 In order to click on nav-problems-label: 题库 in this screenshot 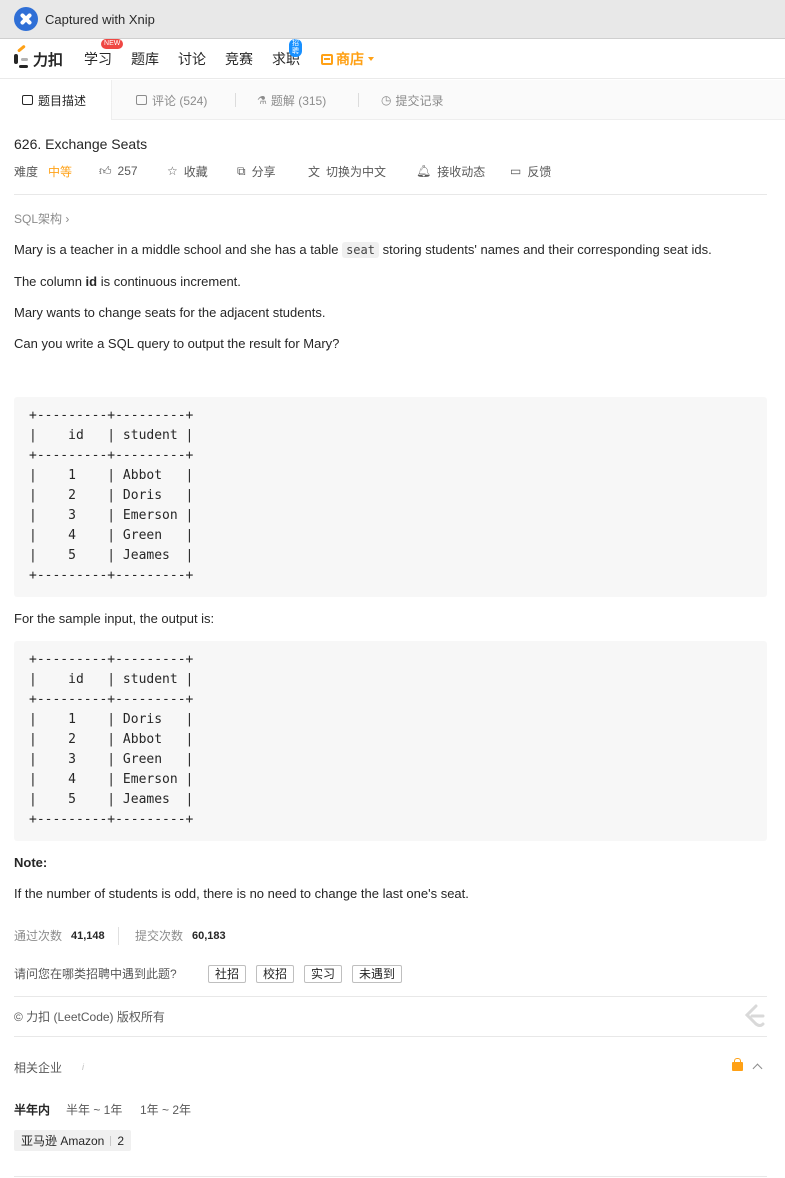, I will do `click(145, 59)`.